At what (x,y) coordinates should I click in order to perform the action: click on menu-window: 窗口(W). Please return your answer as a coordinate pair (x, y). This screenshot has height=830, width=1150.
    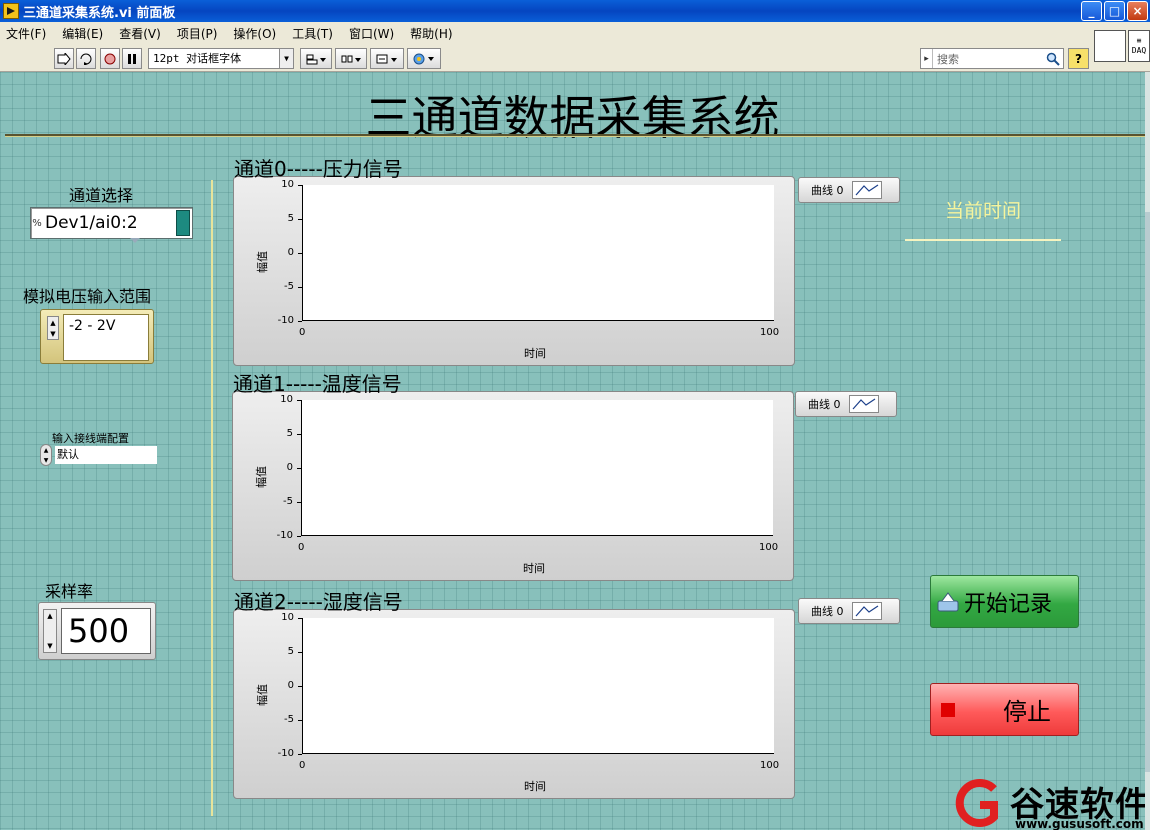
    Looking at the image, I should click on (371, 33).